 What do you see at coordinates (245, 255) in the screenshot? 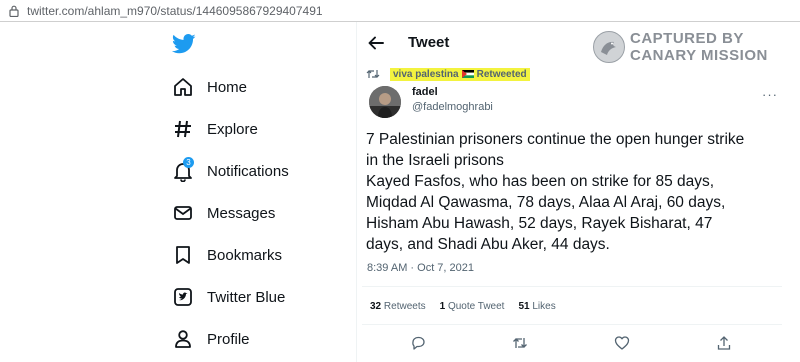
I see `nav-bookmarks-label: Bookmarks` at bounding box center [245, 255].